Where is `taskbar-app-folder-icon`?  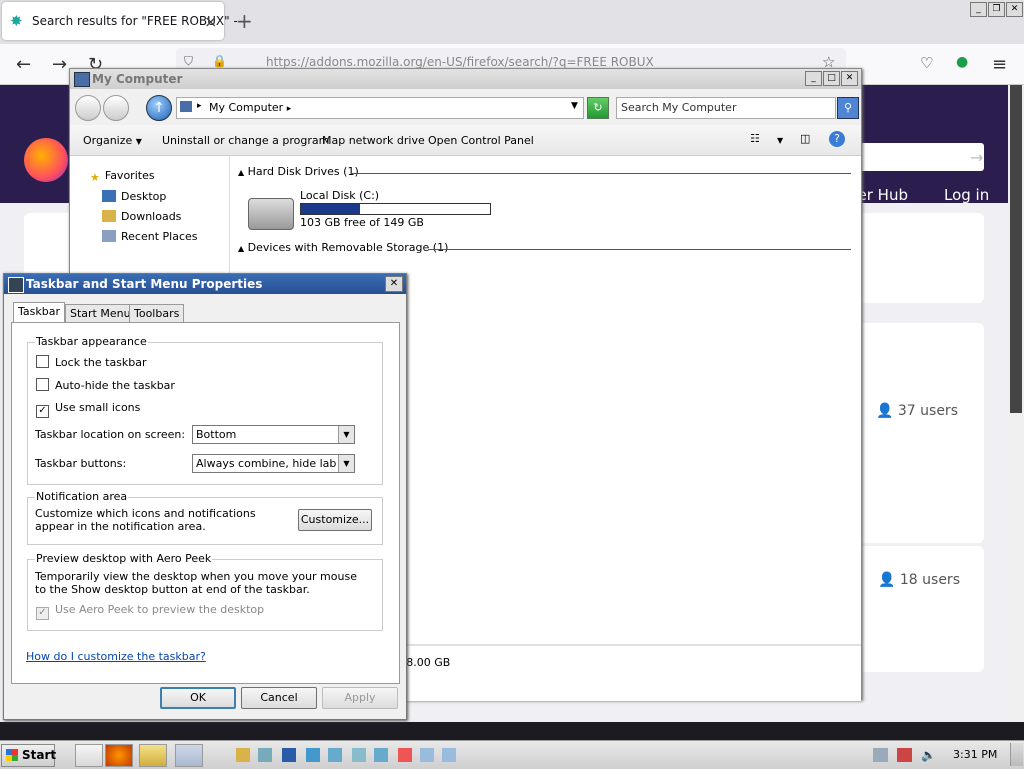 taskbar-app-folder-icon is located at coordinates (153, 755).